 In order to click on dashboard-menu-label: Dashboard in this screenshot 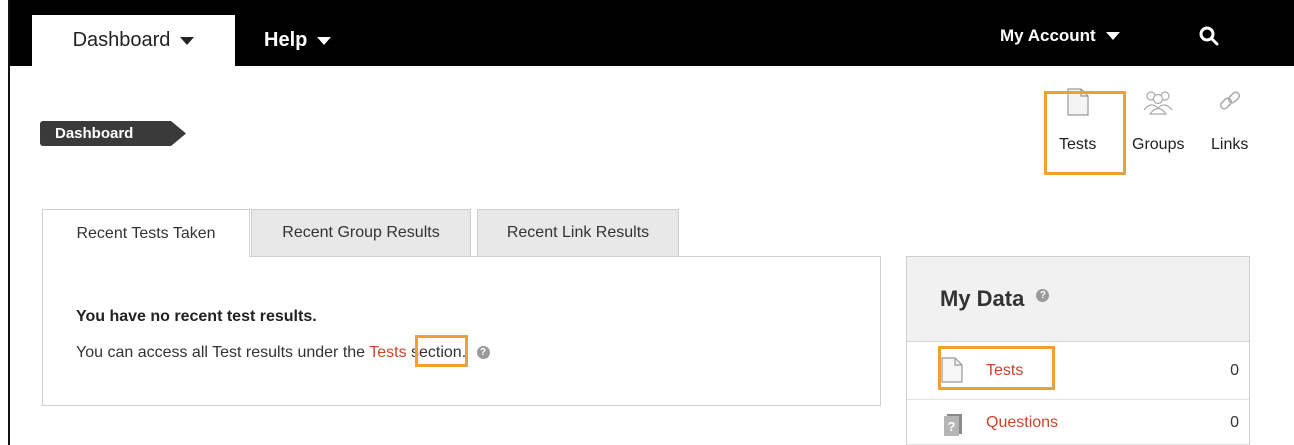, I will do `click(121, 40)`.